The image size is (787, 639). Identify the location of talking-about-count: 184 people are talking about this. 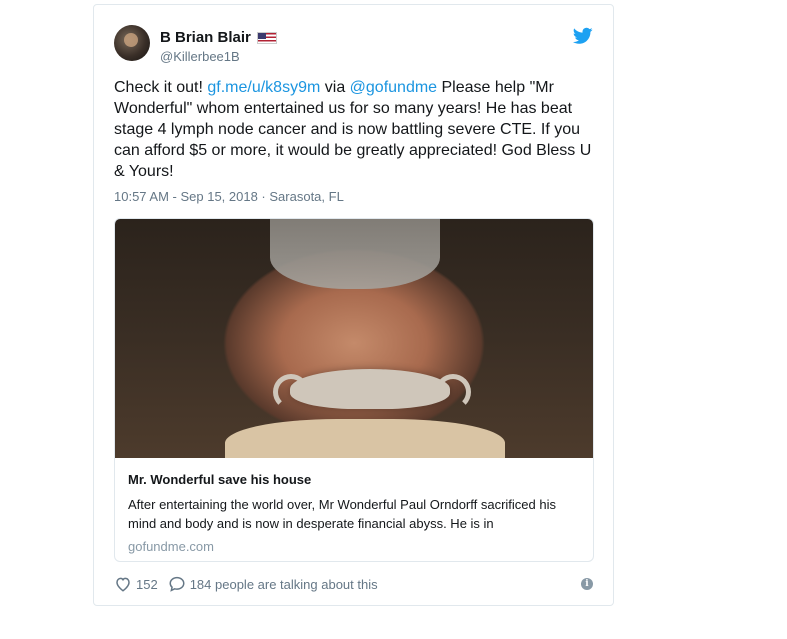
(284, 584).